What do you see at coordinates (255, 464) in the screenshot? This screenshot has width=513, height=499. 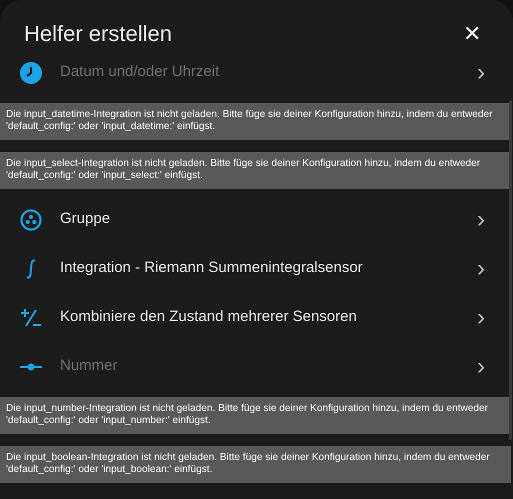 I see `warning-tooltip: Die input_boolean-Integration ist nicht geladen. Bitte füge sie deiner Konfiguration hinzu, indem du entweder 'default_config:' oder 'input_boolean:' einfügst.` at bounding box center [255, 464].